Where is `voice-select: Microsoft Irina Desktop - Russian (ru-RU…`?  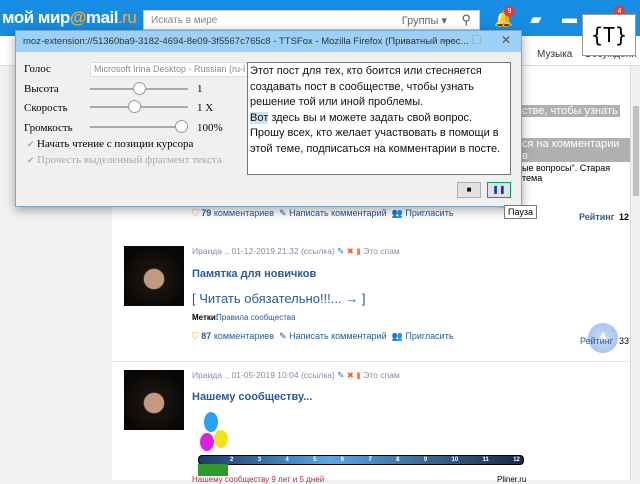 voice-select: Microsoft Irina Desktop - Russian (ru-RU… is located at coordinates (173, 69).